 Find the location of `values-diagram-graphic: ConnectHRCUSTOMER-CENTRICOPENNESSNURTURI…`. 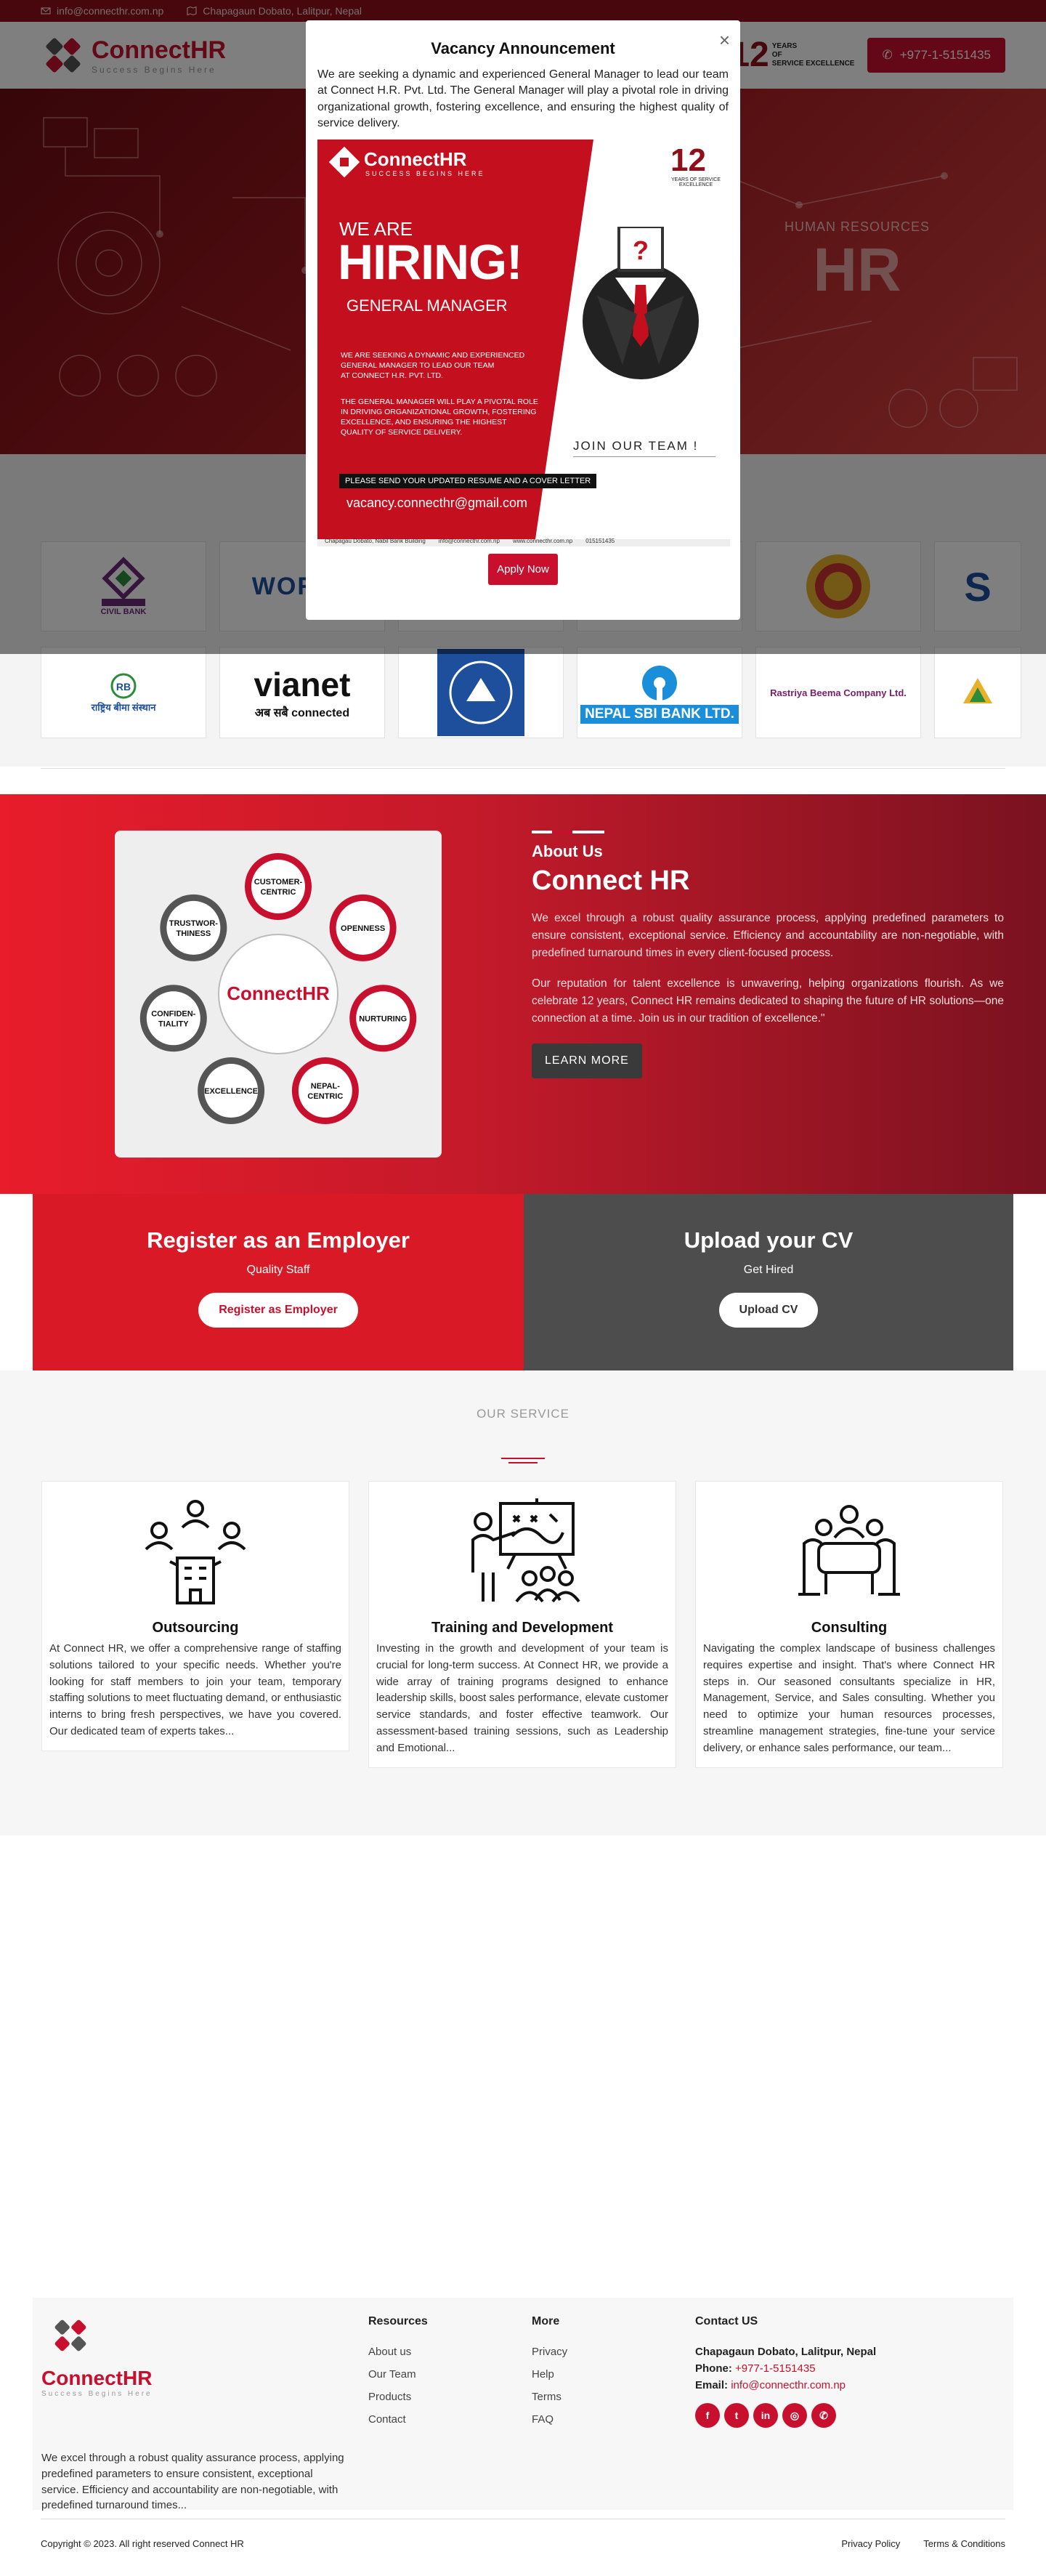

values-diagram-graphic: ConnectHRCUSTOMER-CENTRICOPENNESSNURTURI… is located at coordinates (278, 989).